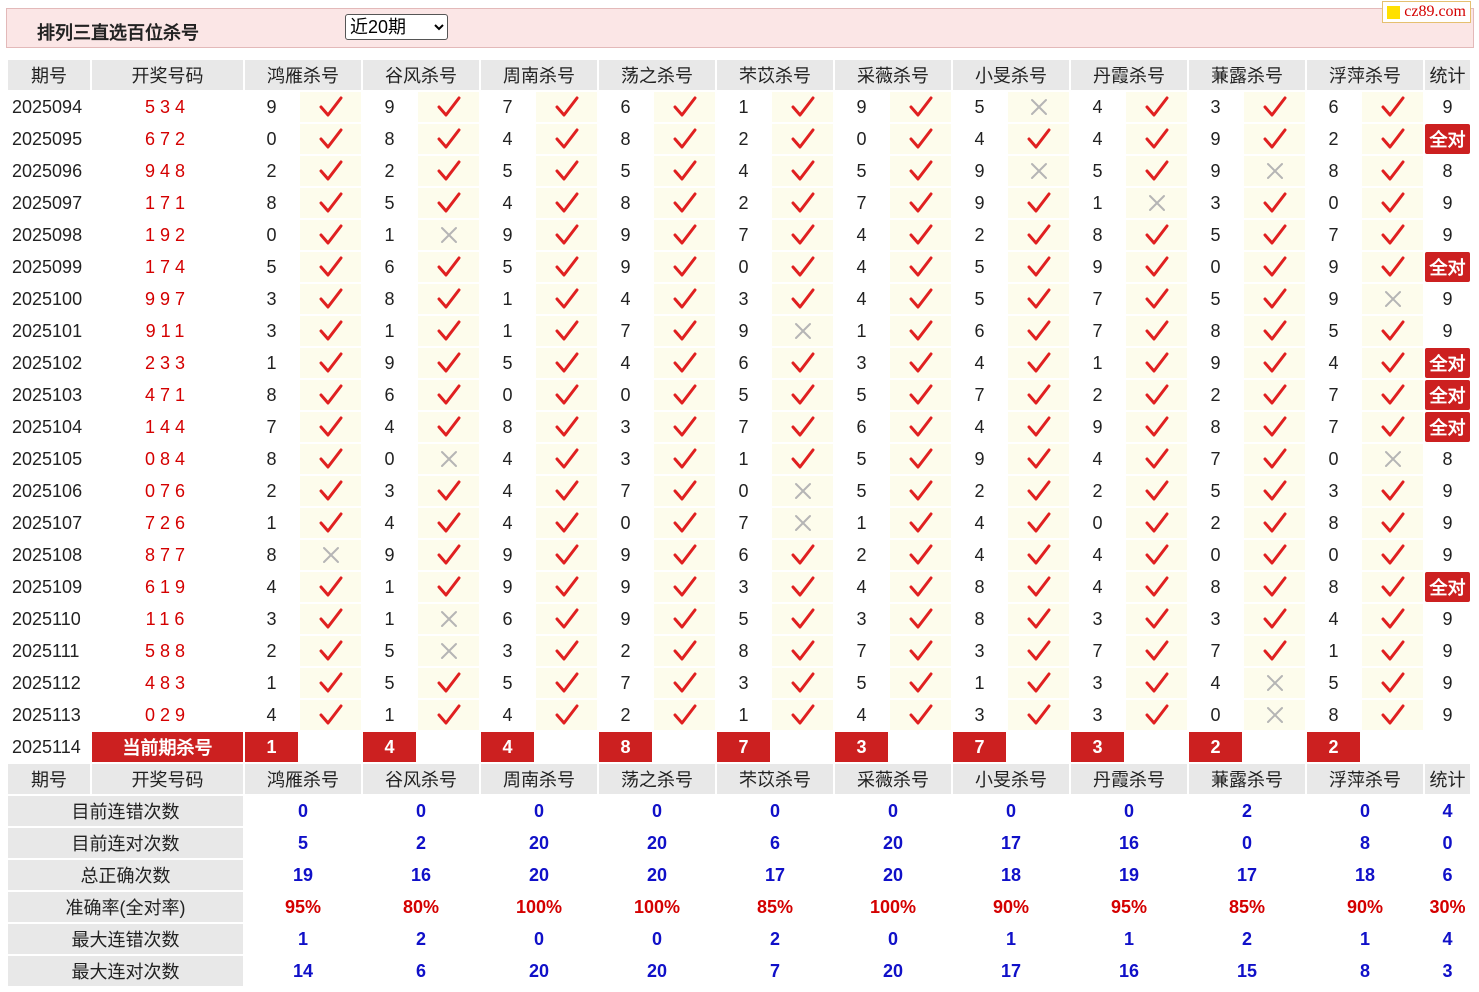  Describe the element at coordinates (421, 875) in the screenshot. I see `summary-value: 16` at that location.